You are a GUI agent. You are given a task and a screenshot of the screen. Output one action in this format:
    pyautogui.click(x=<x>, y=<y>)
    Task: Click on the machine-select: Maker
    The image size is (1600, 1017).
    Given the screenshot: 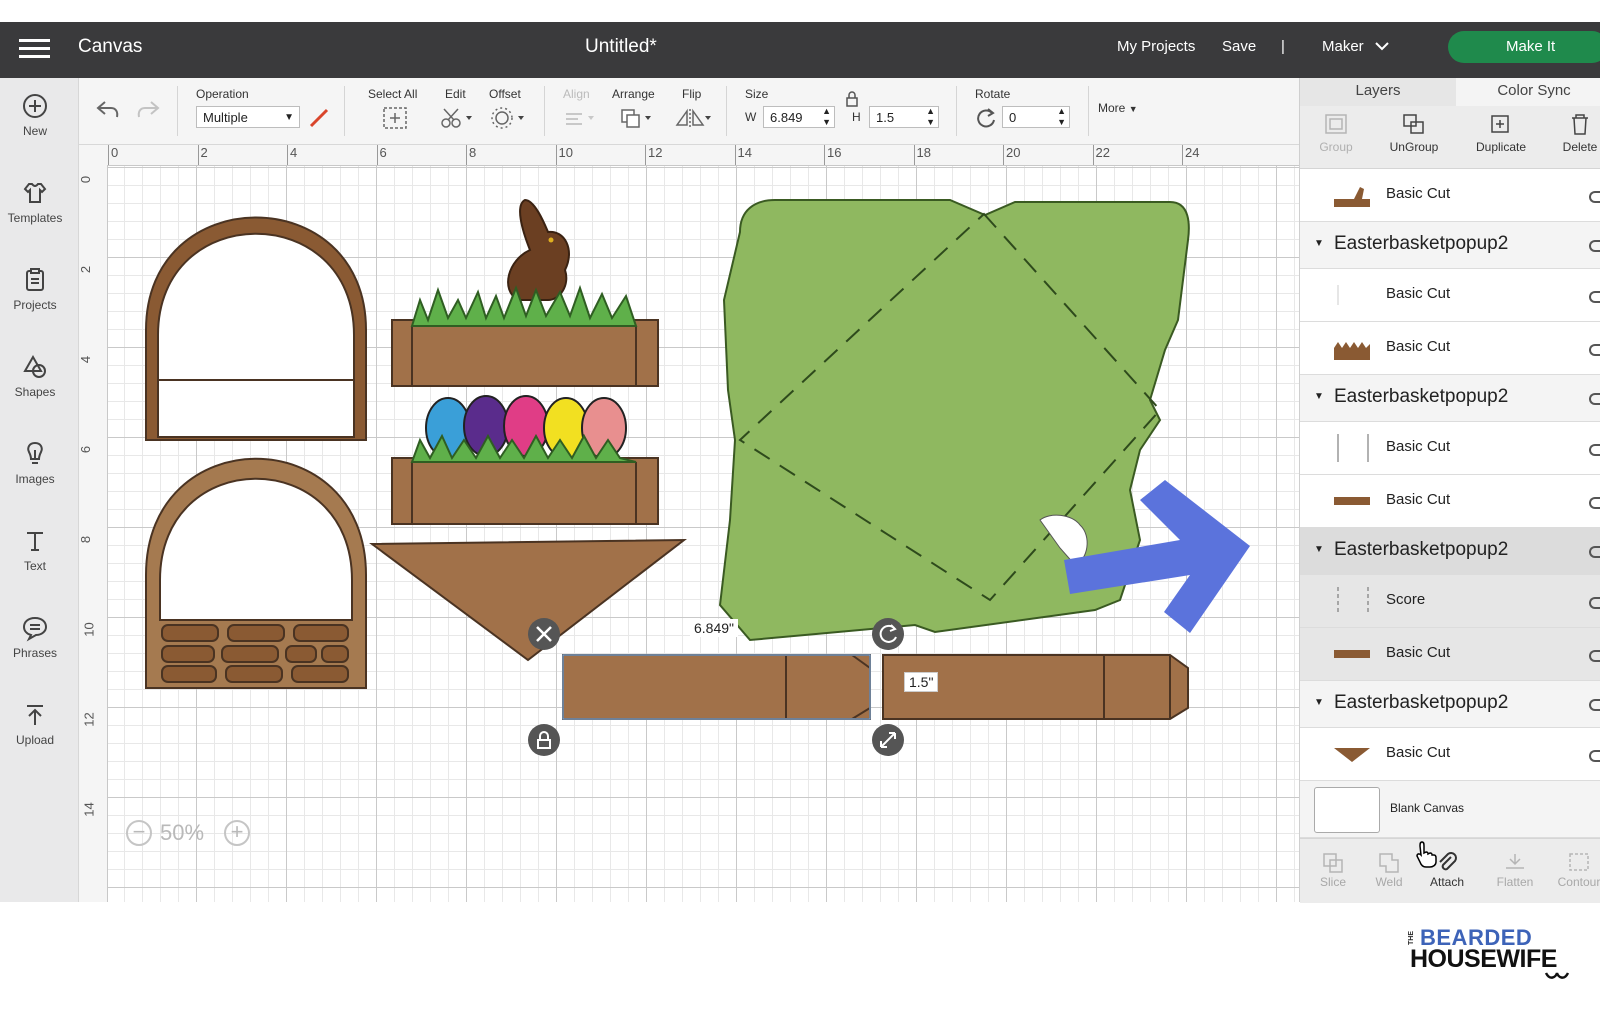 What is the action you would take?
    pyautogui.click(x=1356, y=50)
    